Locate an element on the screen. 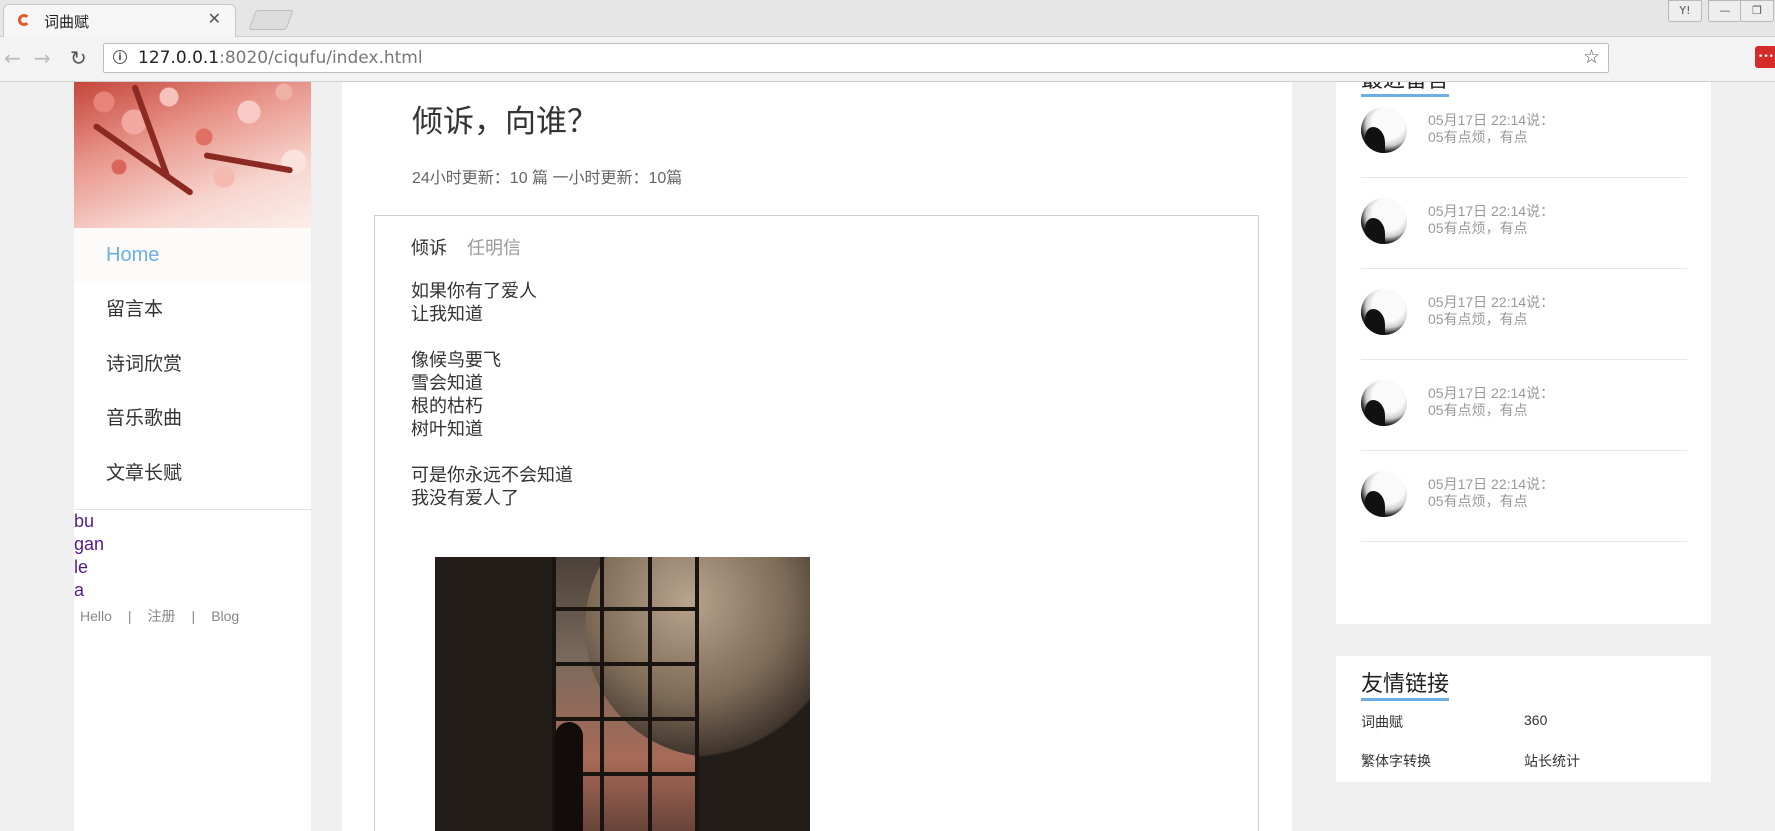  nav-articles: 文章长赋 is located at coordinates (192, 473).